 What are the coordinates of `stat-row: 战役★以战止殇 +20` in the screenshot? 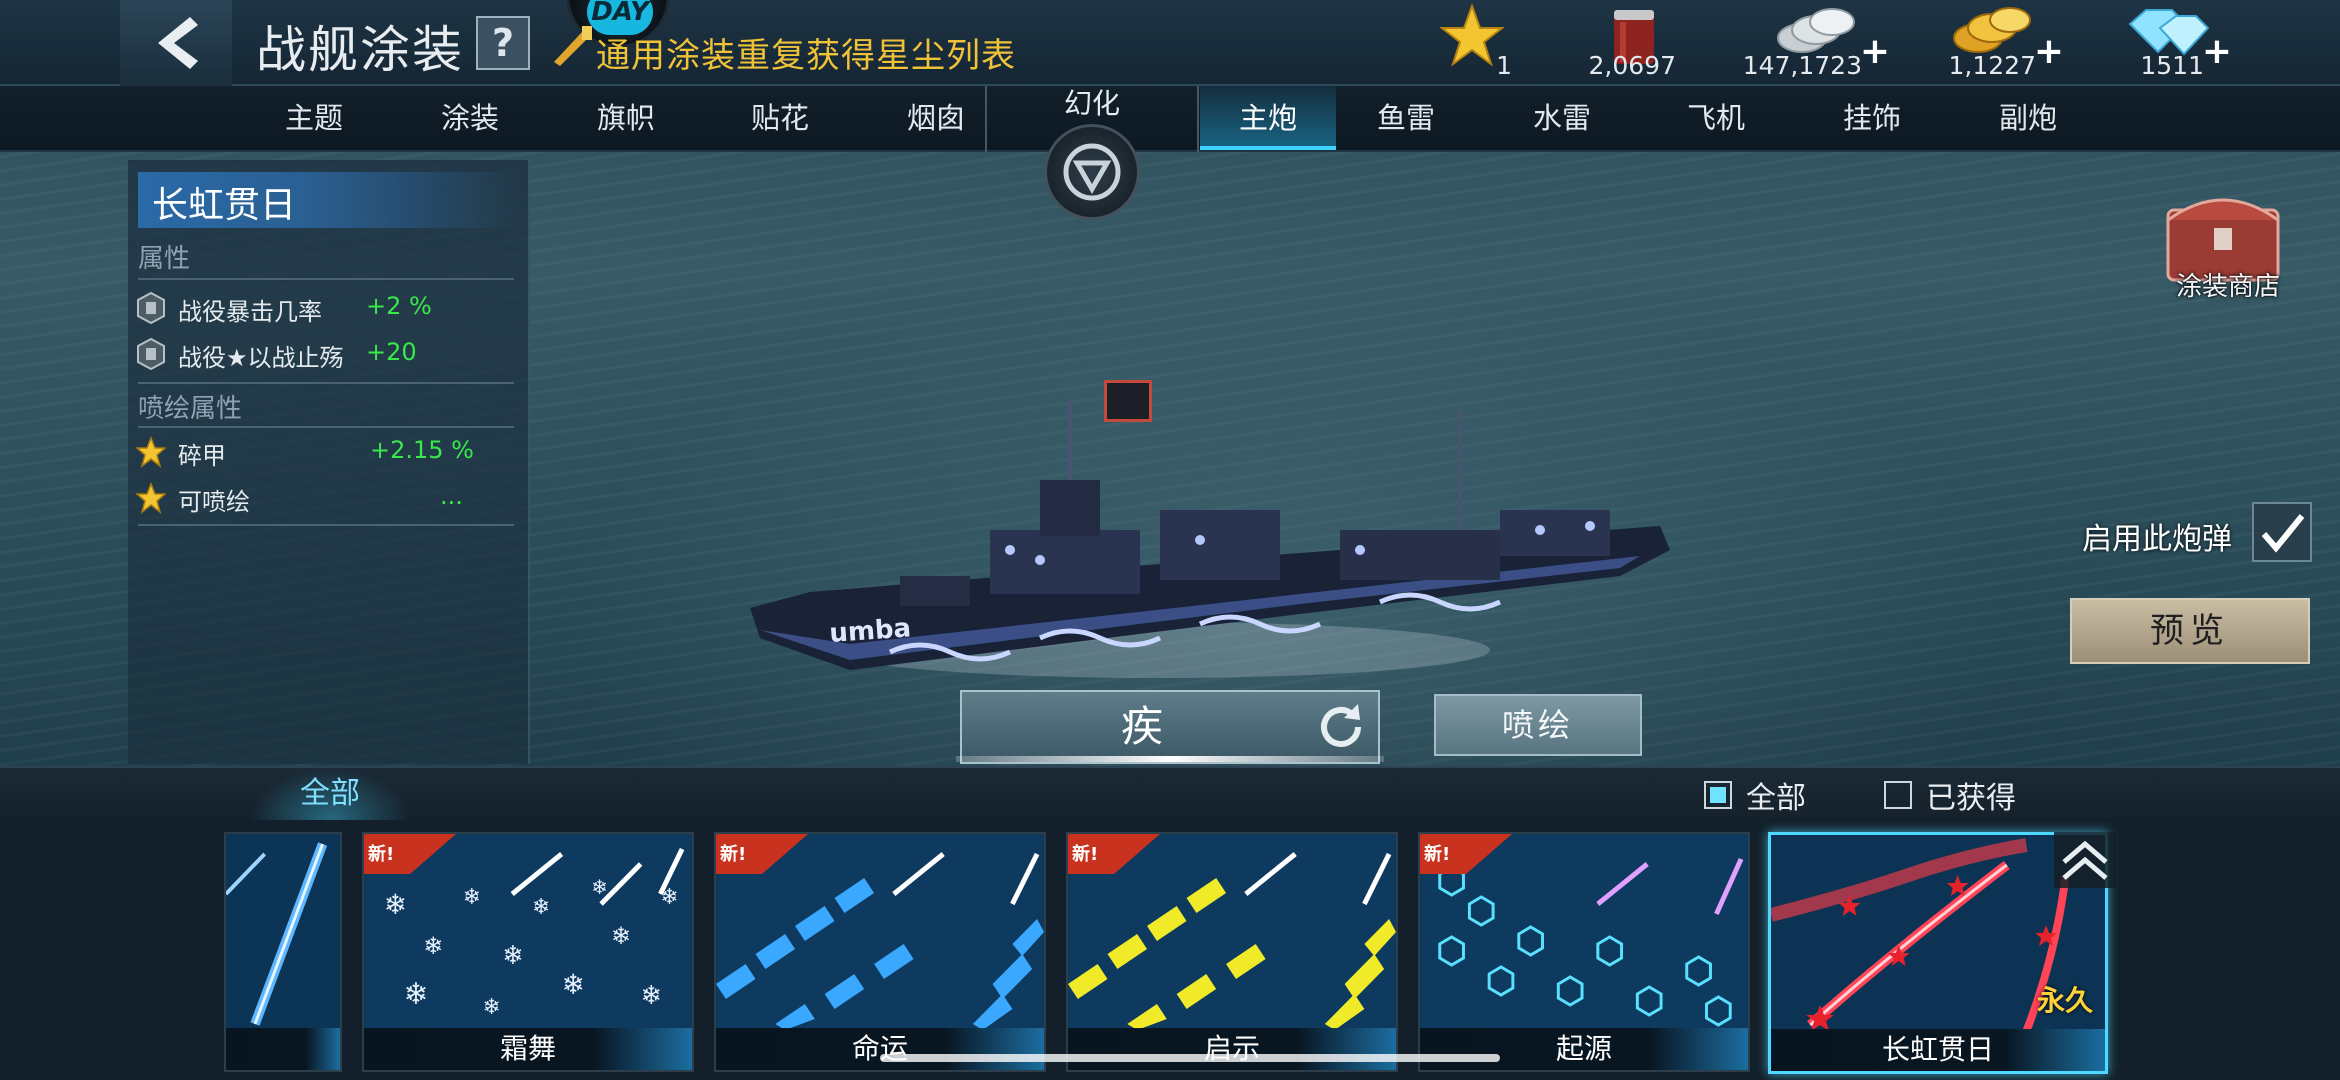 It's located at (326, 354).